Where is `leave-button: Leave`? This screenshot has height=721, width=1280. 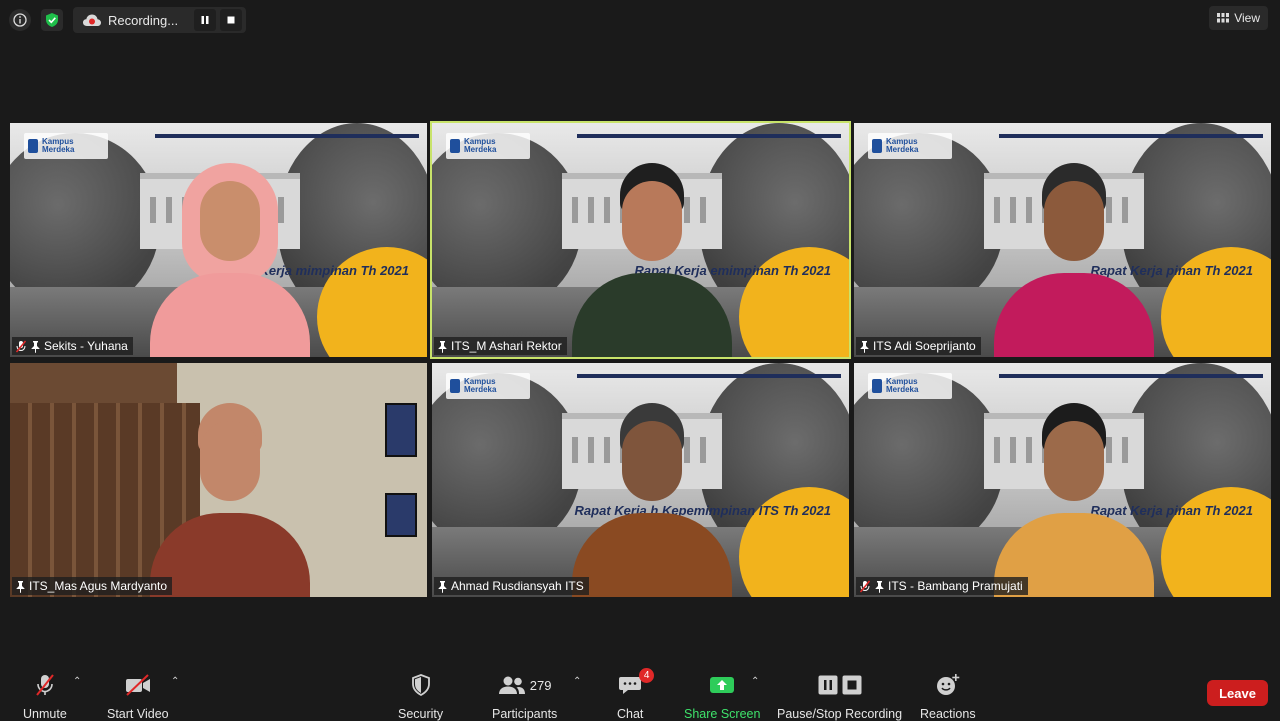 leave-button: Leave is located at coordinates (1237, 693).